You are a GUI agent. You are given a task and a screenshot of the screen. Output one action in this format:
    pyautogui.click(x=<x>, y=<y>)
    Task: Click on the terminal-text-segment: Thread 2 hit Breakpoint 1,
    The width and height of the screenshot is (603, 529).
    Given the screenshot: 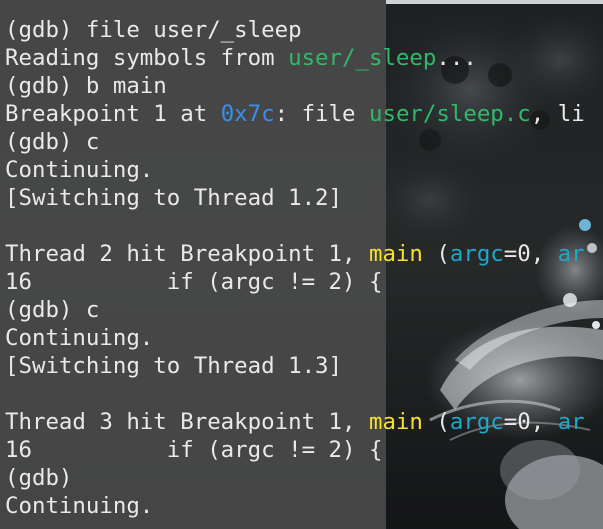 What is the action you would take?
    pyautogui.click(x=187, y=254)
    